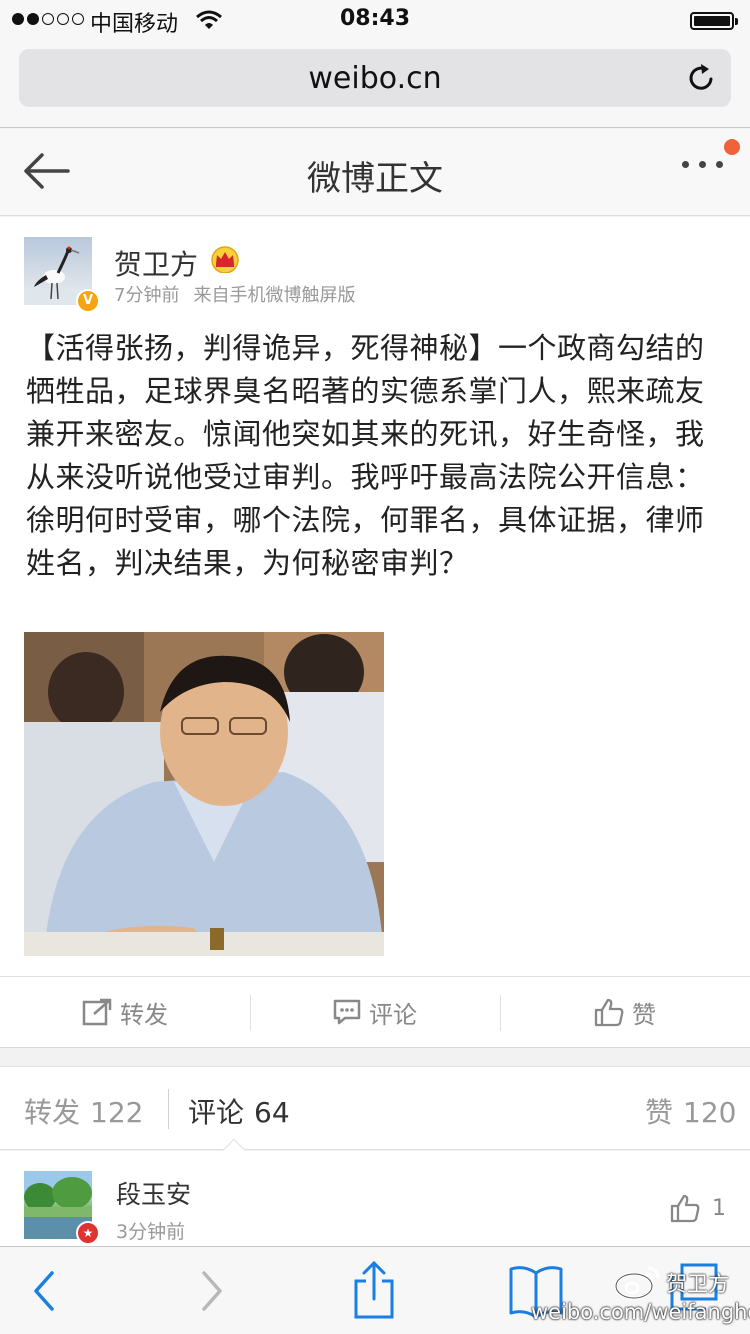  Describe the element at coordinates (216, 1112) in the screenshot. I see `tab-comments-label: 评论` at that location.